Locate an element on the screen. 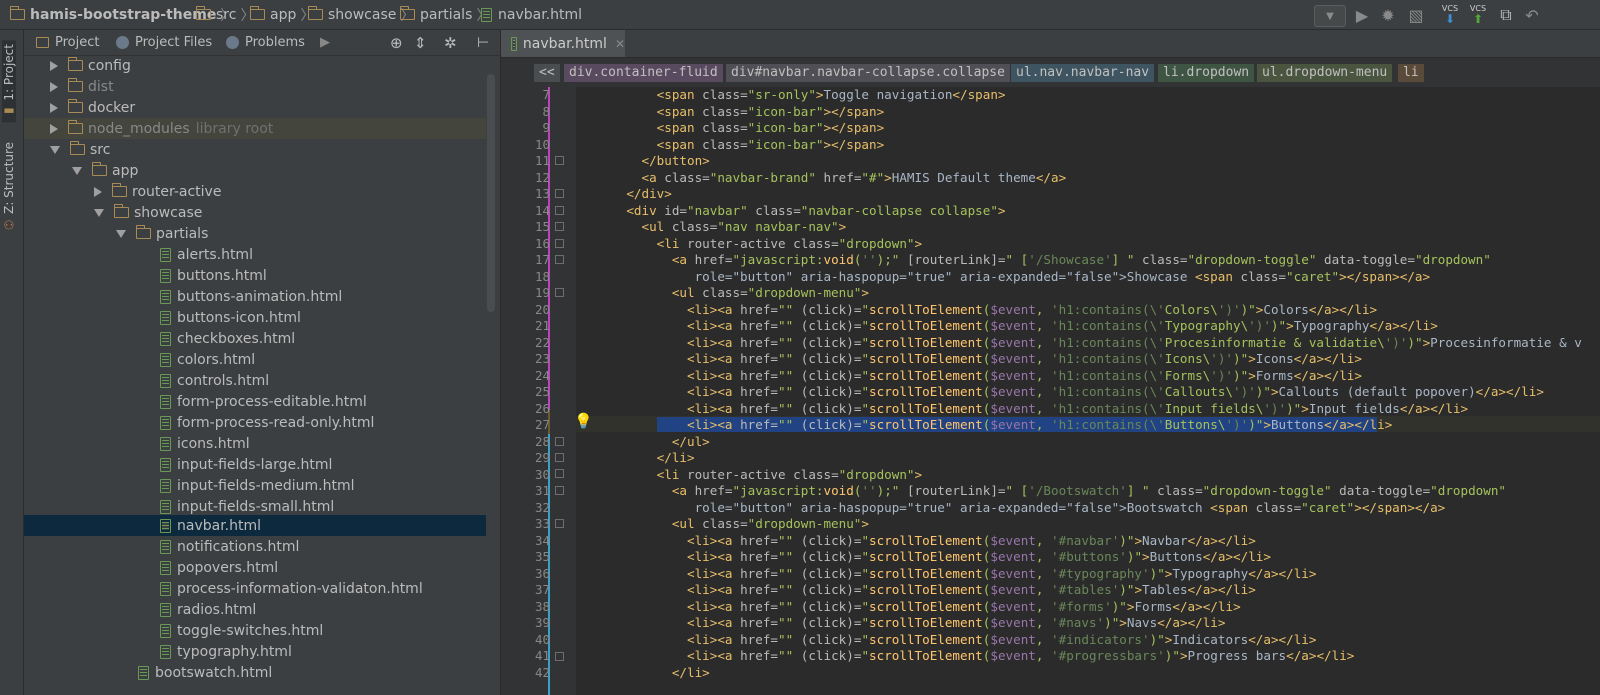 The width and height of the screenshot is (1600, 695). project-view-tabs: Project Project Files Problems ▶ ⊕ ⇕ ✲ ⊢ is located at coordinates (262, 43).